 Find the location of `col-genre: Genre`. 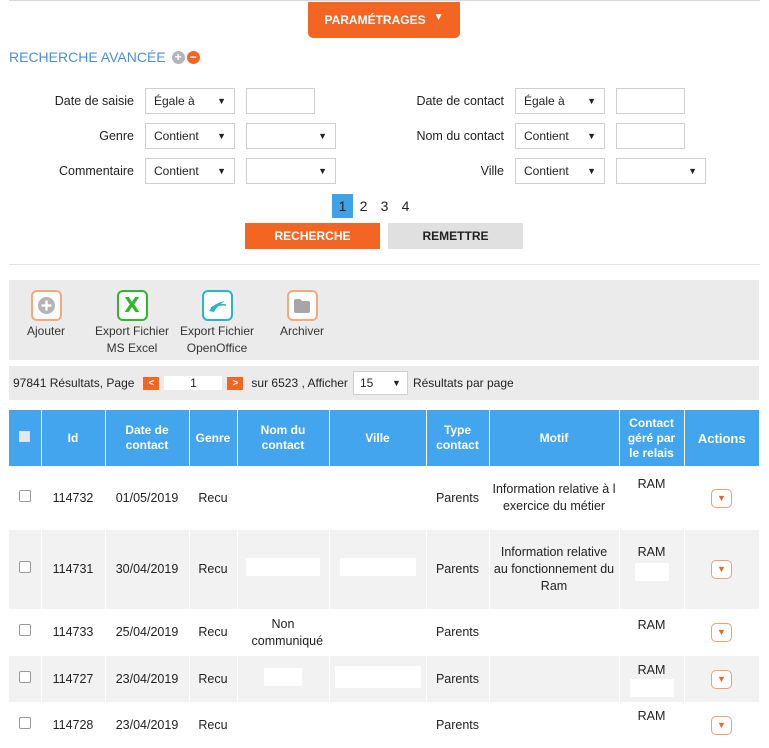

col-genre: Genre is located at coordinates (213, 438).